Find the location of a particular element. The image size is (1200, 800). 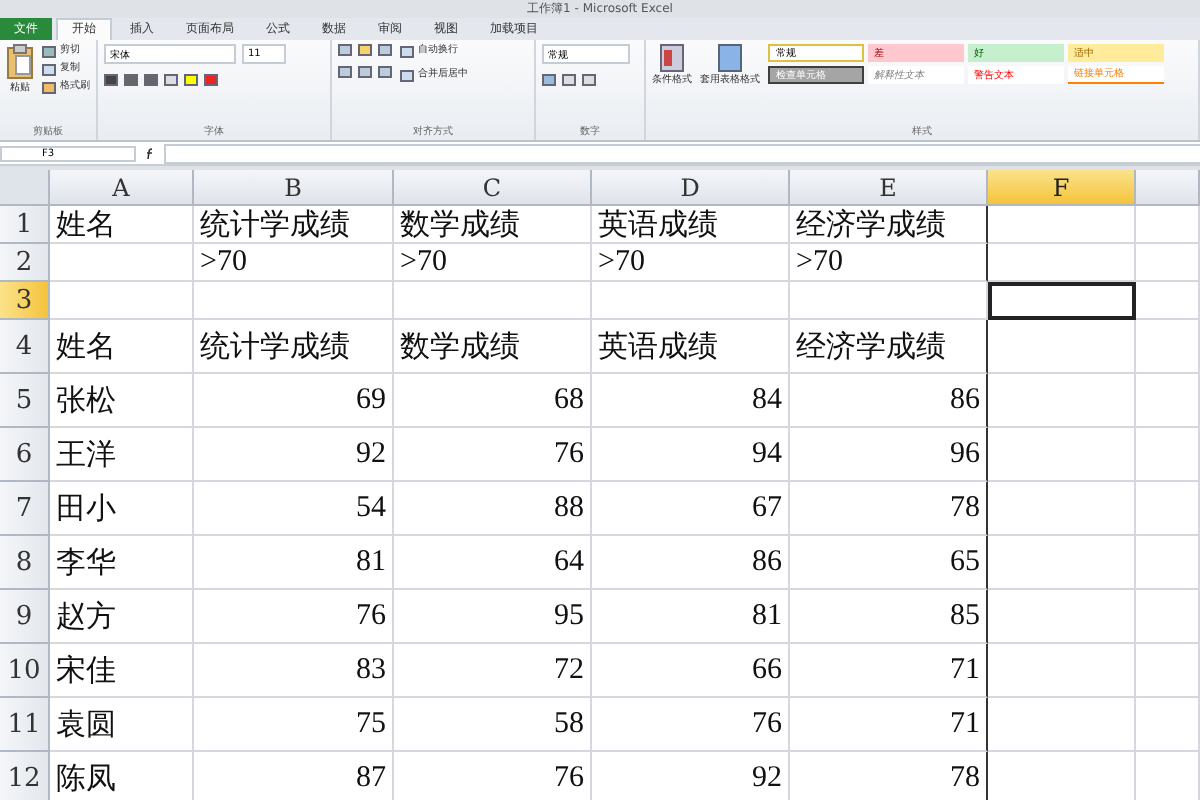

column-header: A is located at coordinates (122, 188).